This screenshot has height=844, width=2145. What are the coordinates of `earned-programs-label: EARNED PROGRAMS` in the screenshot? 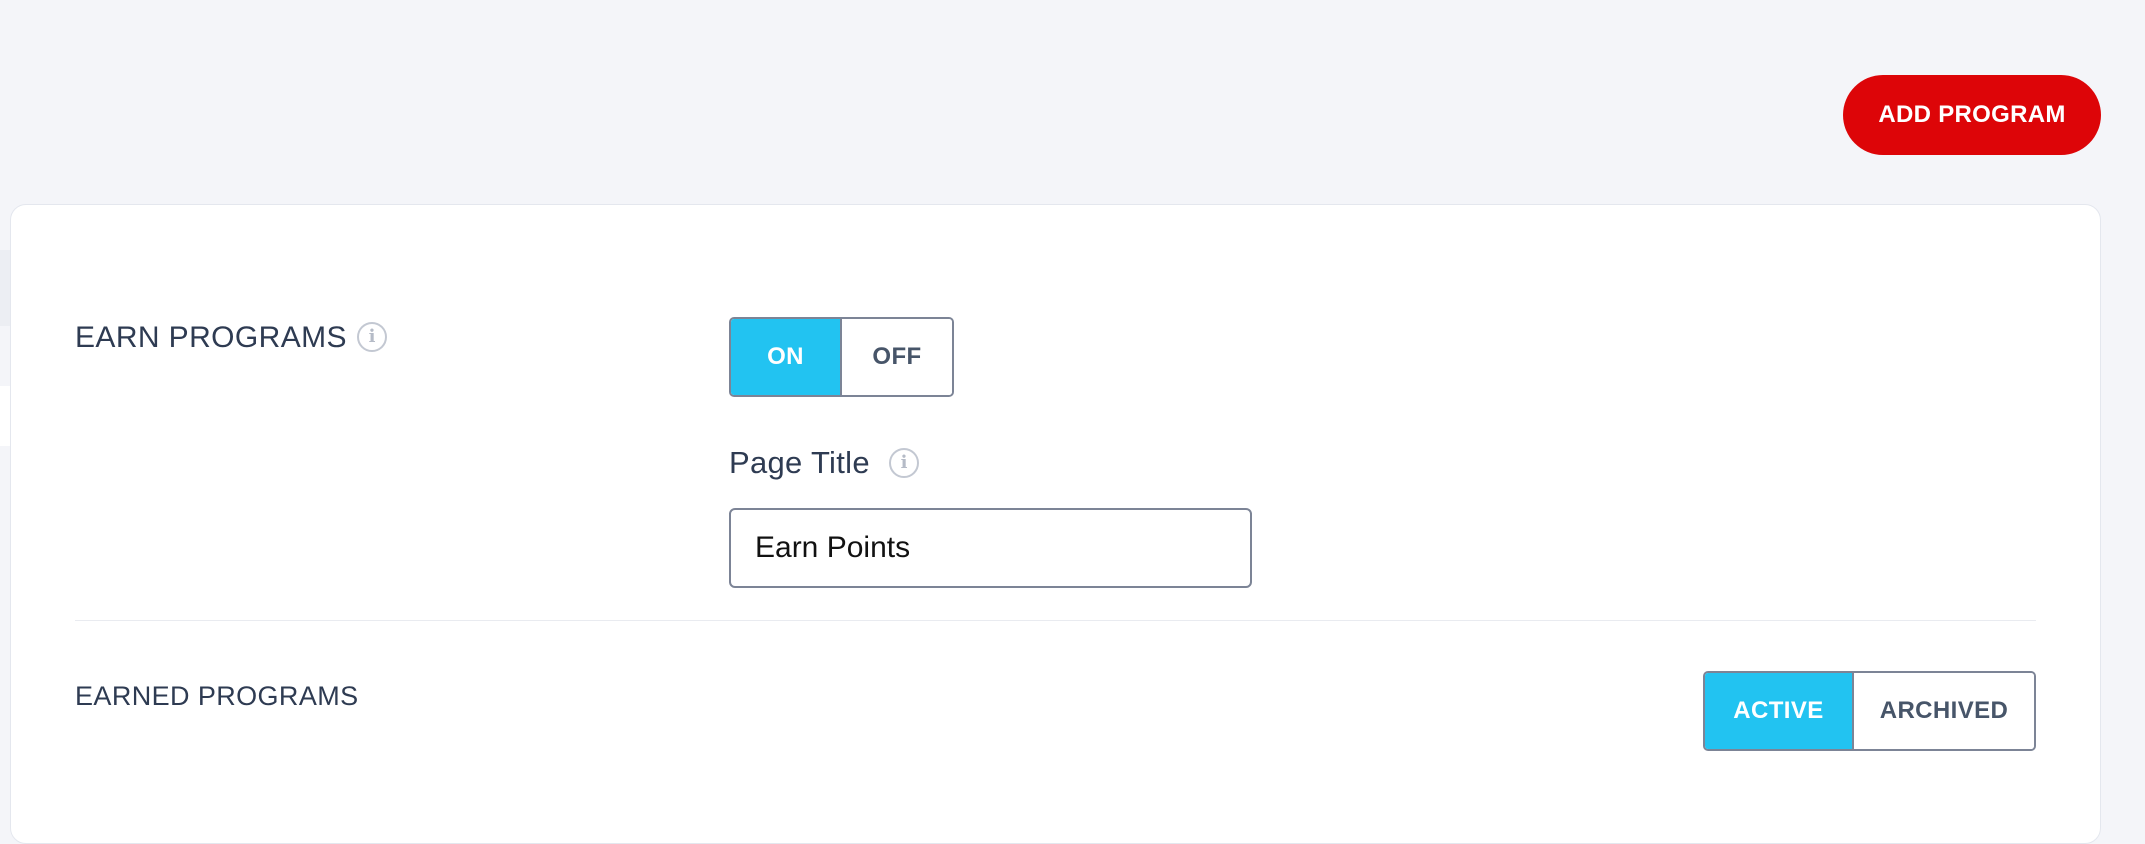 It's located at (217, 696).